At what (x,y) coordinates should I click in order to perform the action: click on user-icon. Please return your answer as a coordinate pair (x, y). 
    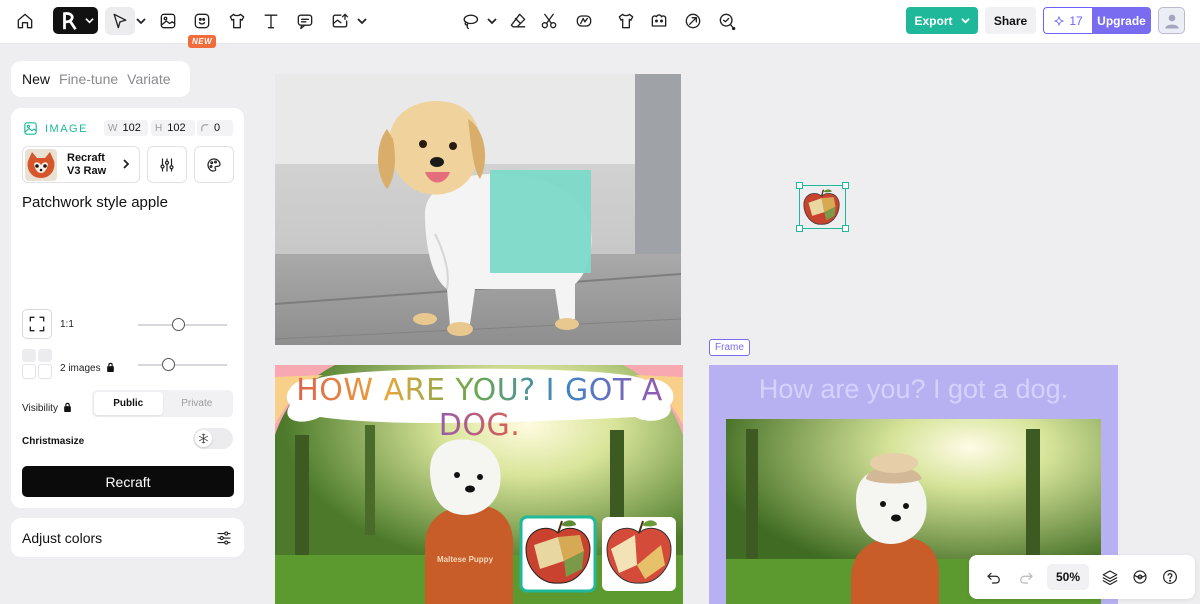
    Looking at the image, I should click on (1171, 21).